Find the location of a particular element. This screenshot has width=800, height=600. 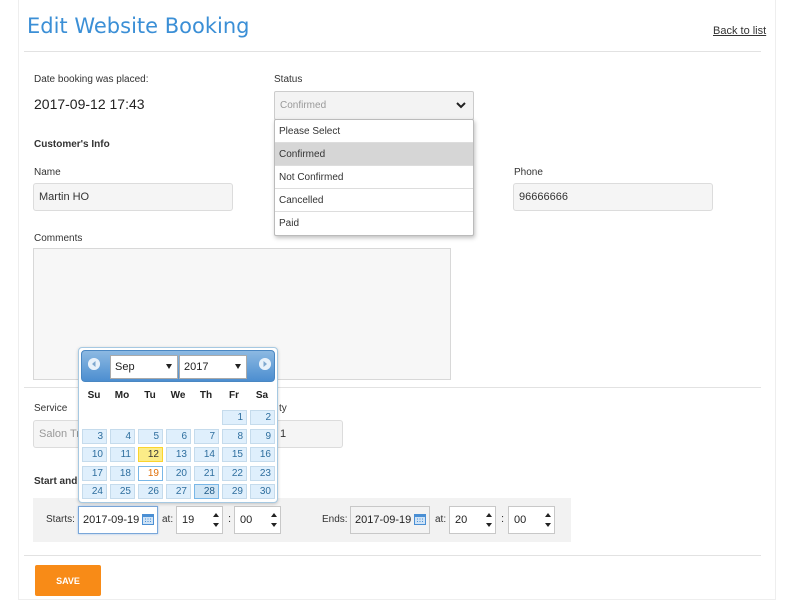

status-option-paid: Paid is located at coordinates (374, 223).